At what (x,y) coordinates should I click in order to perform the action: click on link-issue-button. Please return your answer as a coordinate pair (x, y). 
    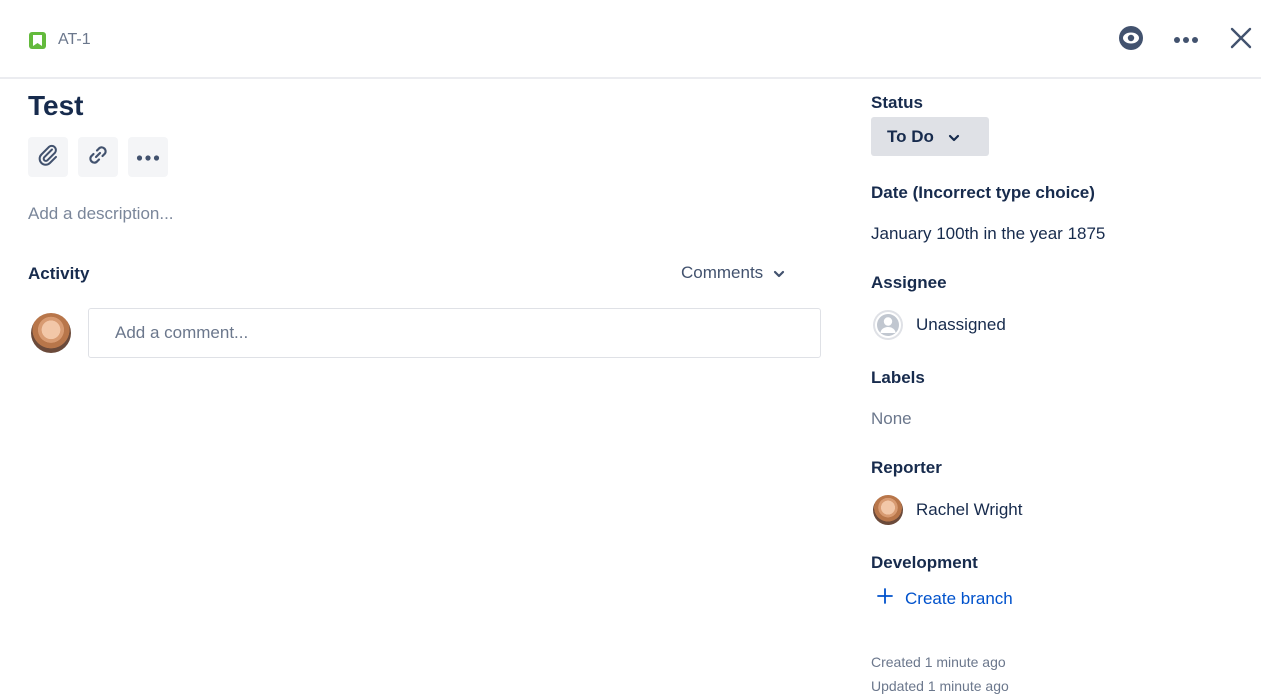
    Looking at the image, I should click on (98, 157).